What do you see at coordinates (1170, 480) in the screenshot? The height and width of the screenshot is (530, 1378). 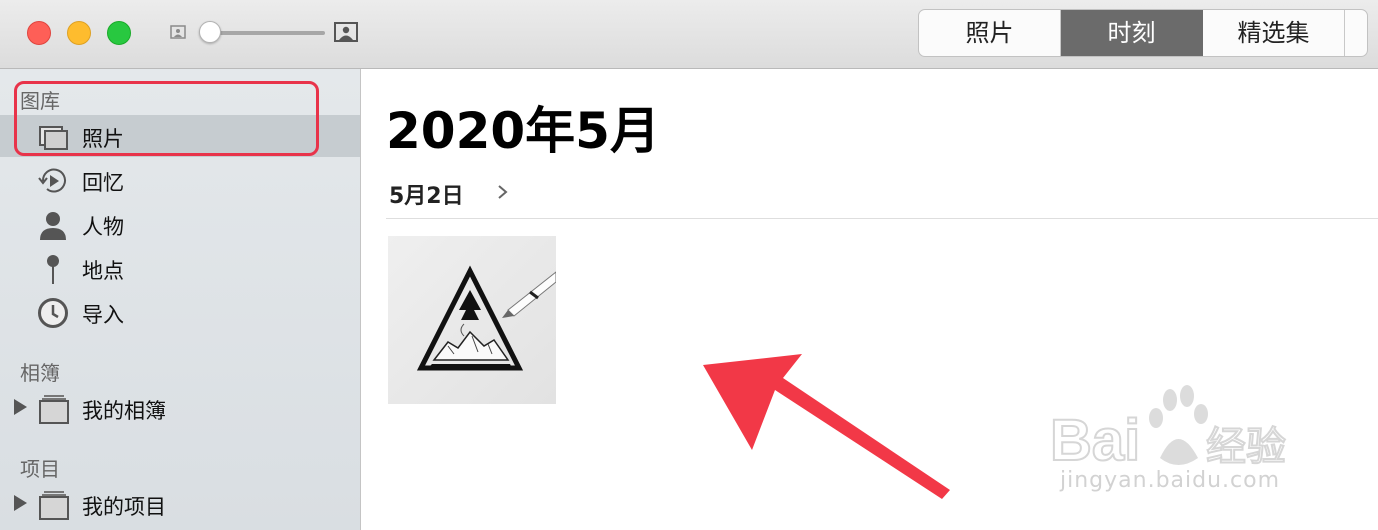 I see `watermark-url: jingyan.baidu.com` at bounding box center [1170, 480].